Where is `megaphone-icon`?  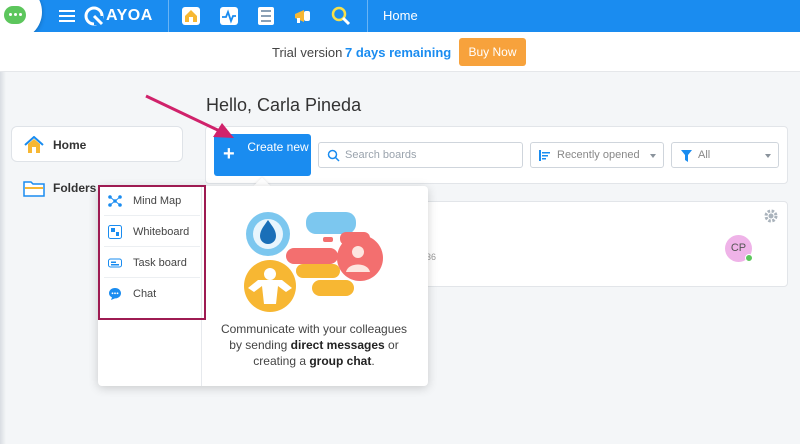 megaphone-icon is located at coordinates (303, 16).